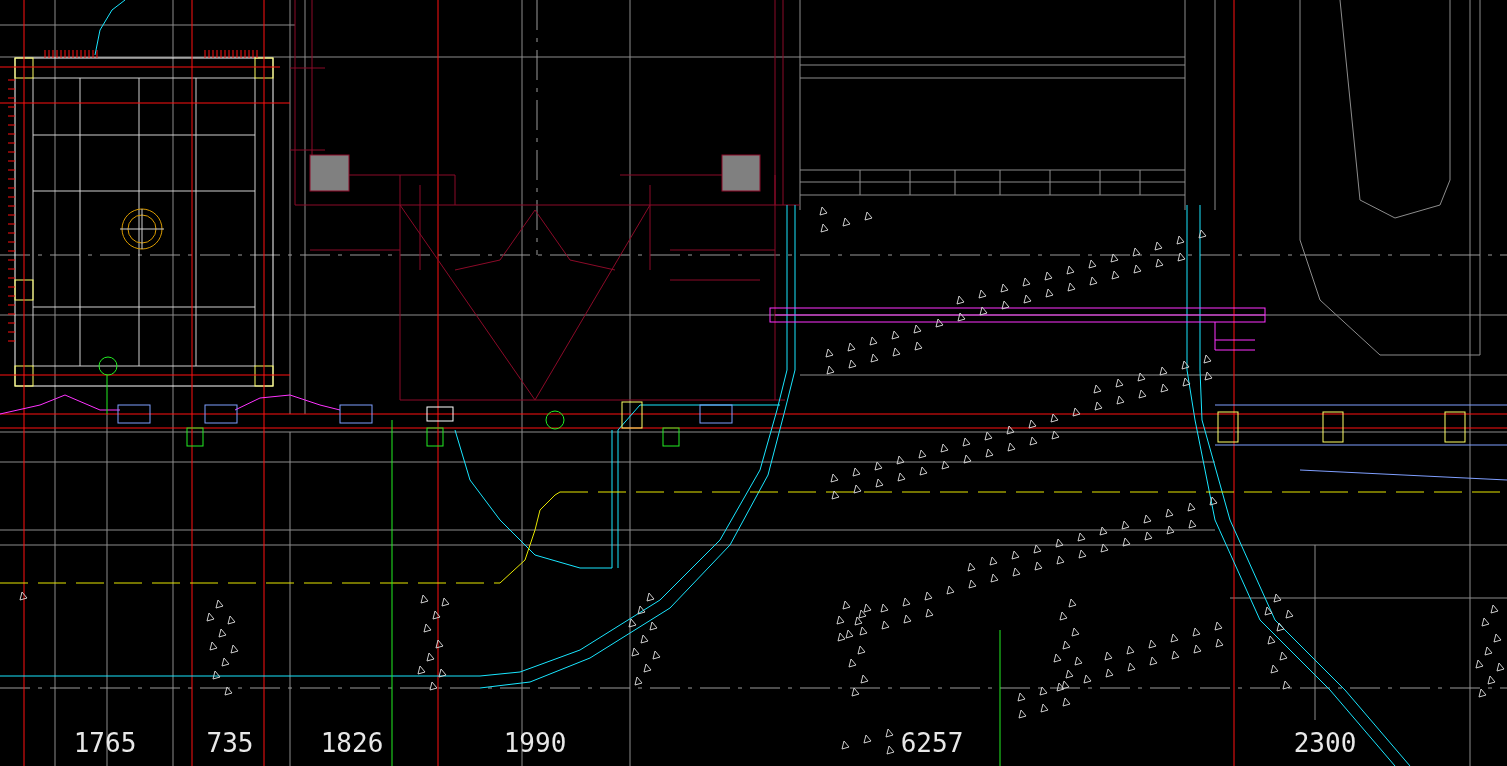 Image resolution: width=1507 pixels, height=766 pixels. I want to click on dimension-label: 735, so click(230, 743).